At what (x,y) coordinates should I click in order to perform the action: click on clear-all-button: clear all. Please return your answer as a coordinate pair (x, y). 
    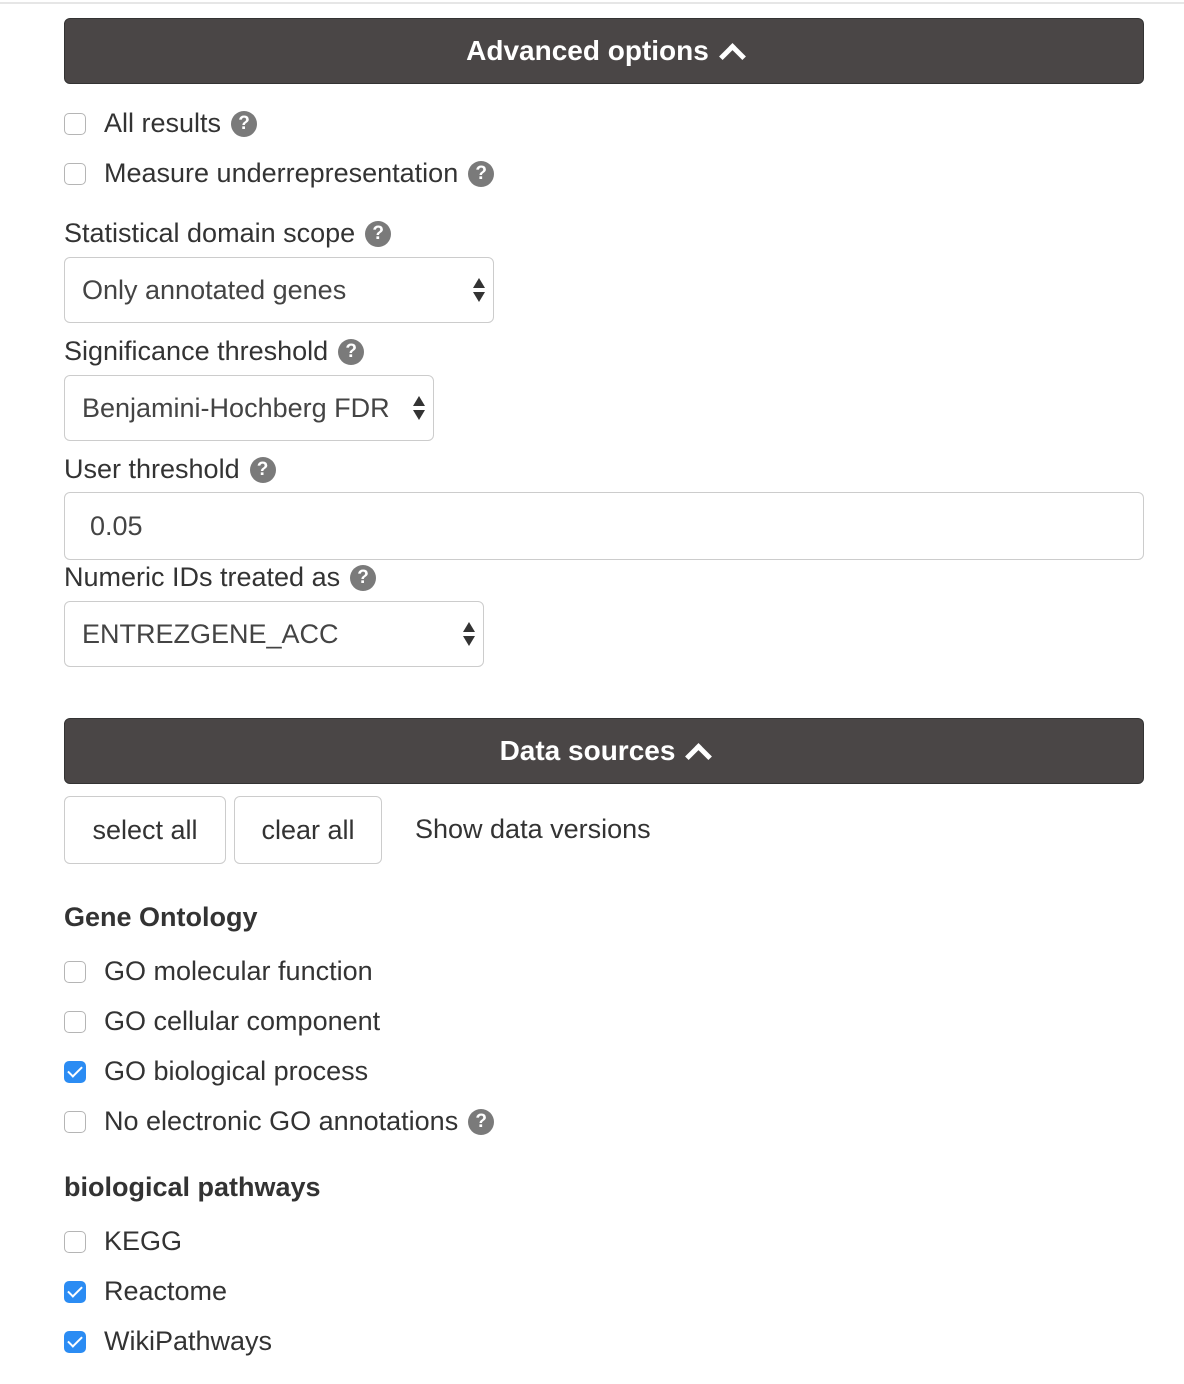
    Looking at the image, I should click on (308, 830).